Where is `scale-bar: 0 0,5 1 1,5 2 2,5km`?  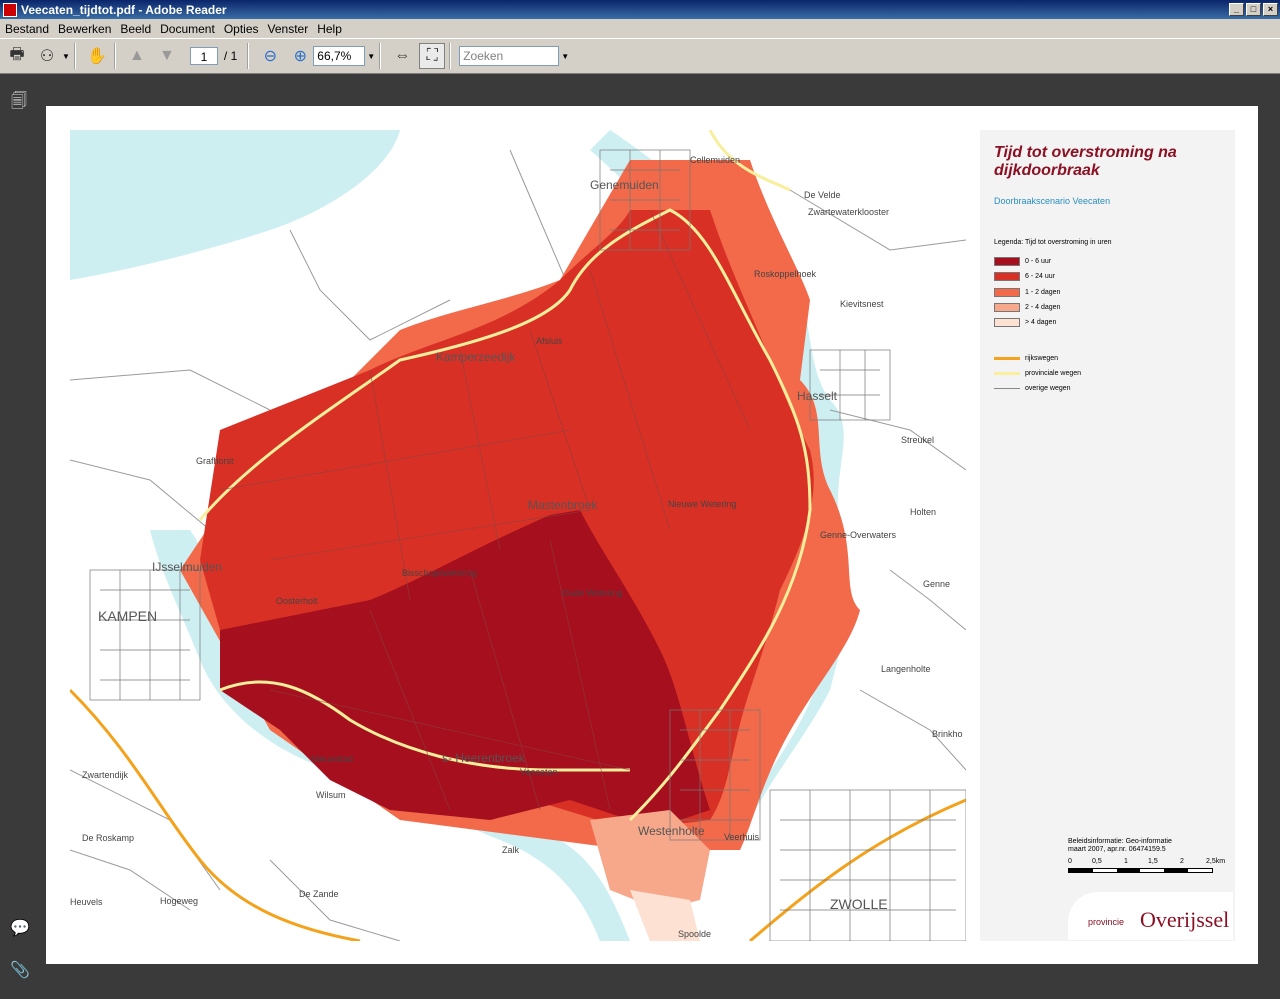 scale-bar: 0 0,5 1 1,5 2 2,5km is located at coordinates (1148, 865).